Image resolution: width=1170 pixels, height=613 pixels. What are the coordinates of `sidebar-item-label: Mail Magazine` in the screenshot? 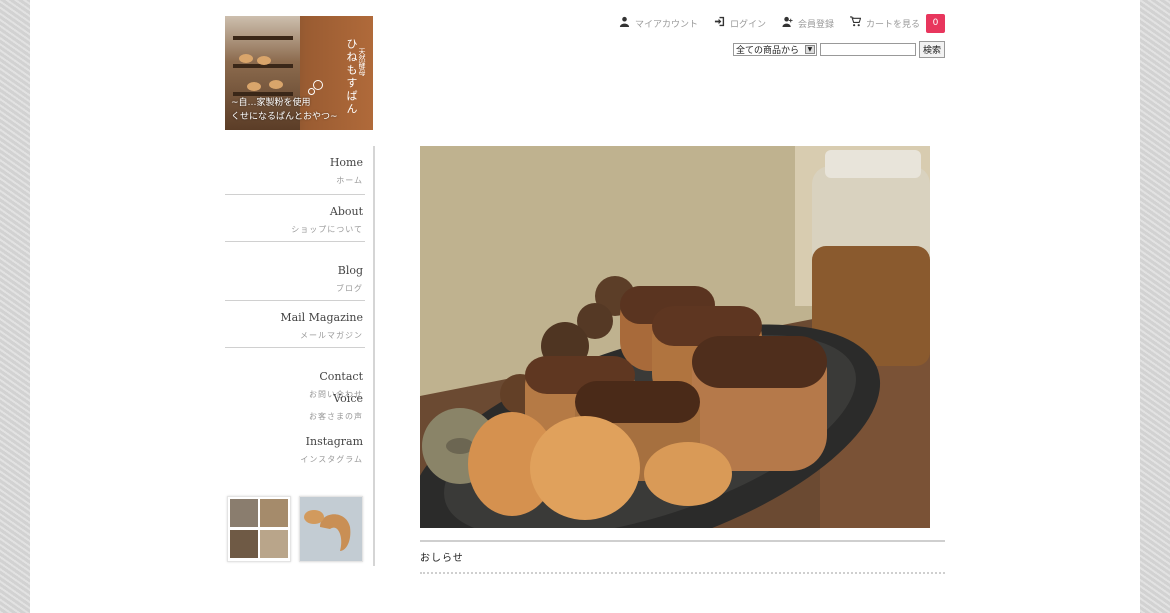 It's located at (321, 317).